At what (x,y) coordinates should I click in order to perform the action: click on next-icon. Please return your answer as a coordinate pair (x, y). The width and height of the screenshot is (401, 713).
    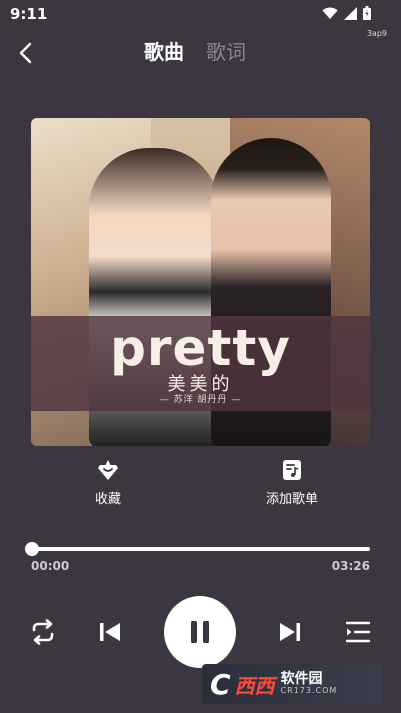
    Looking at the image, I should click on (290, 632).